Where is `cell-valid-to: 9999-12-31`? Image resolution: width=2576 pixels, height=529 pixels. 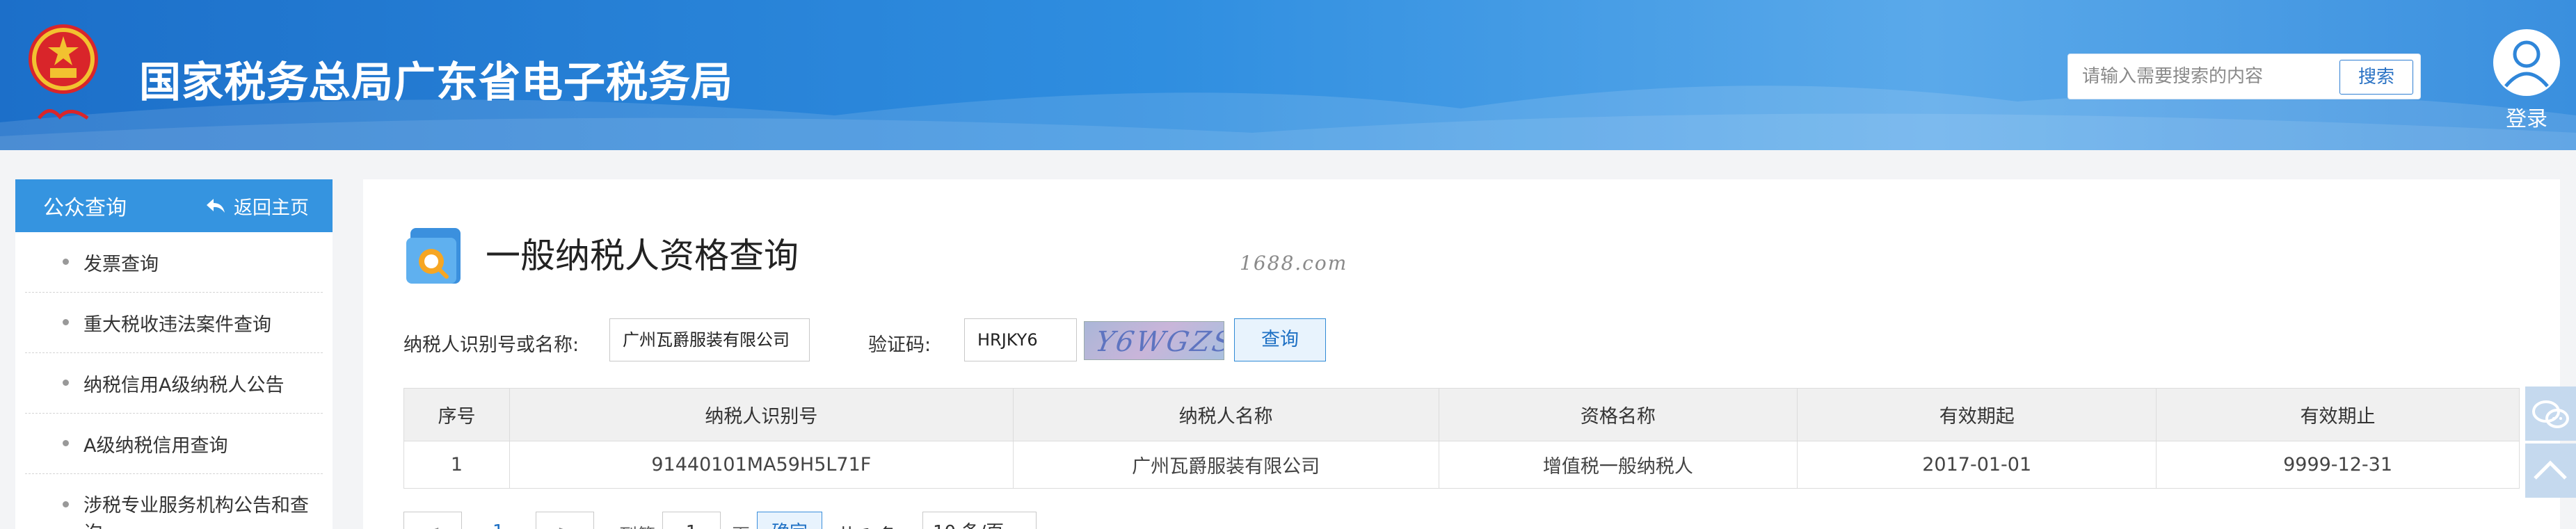 cell-valid-to: 9999-12-31 is located at coordinates (2338, 465).